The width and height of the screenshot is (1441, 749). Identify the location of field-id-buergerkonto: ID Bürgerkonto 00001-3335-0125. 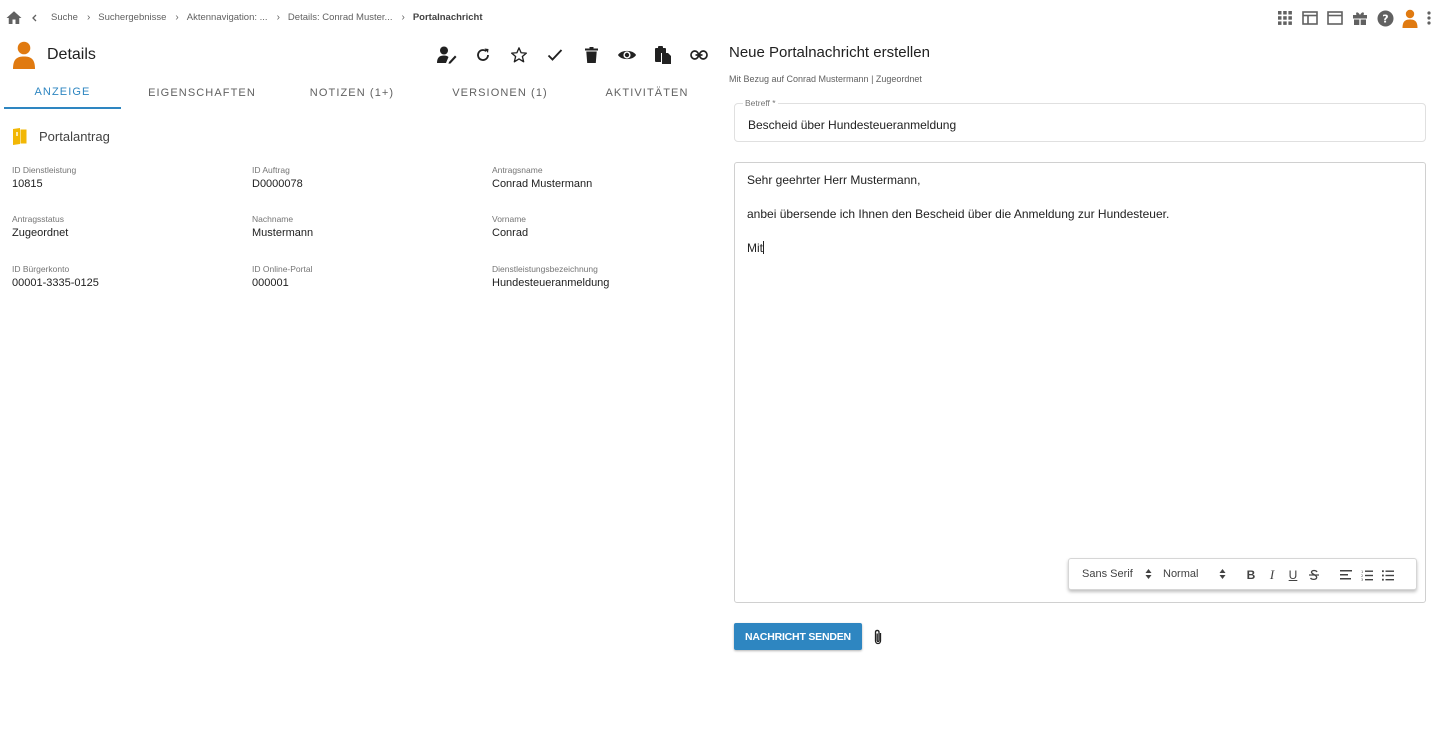
(55, 277).